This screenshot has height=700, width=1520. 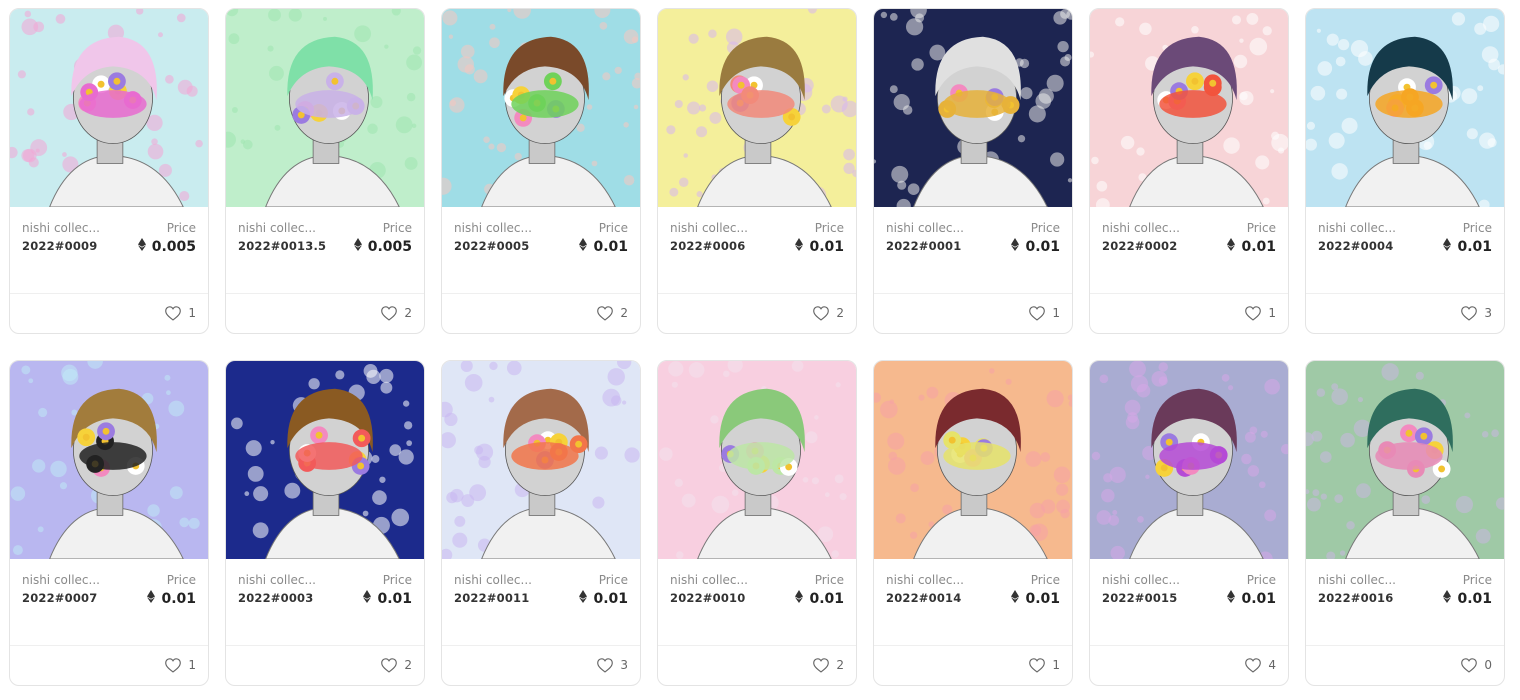 I want to click on nft-card: nishi collec... 2022#0015 Price 0.01 4, so click(x=1189, y=523).